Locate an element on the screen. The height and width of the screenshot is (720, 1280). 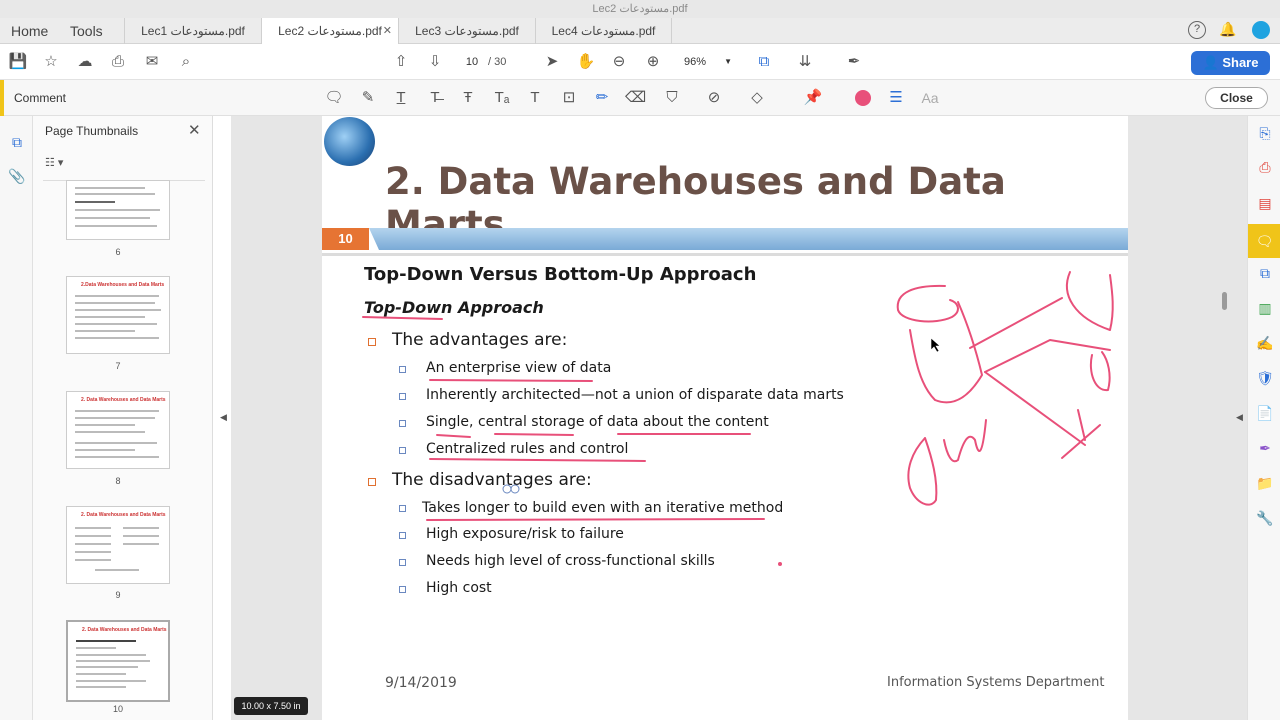
fit-page-icon: ⧉ is located at coordinates (764, 62).